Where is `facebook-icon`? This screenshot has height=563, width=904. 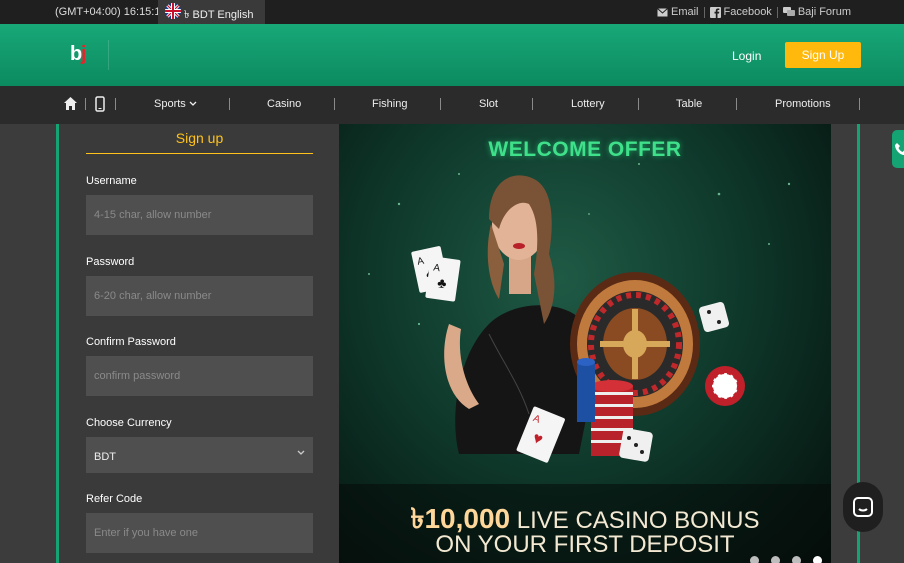
facebook-icon is located at coordinates (715, 12).